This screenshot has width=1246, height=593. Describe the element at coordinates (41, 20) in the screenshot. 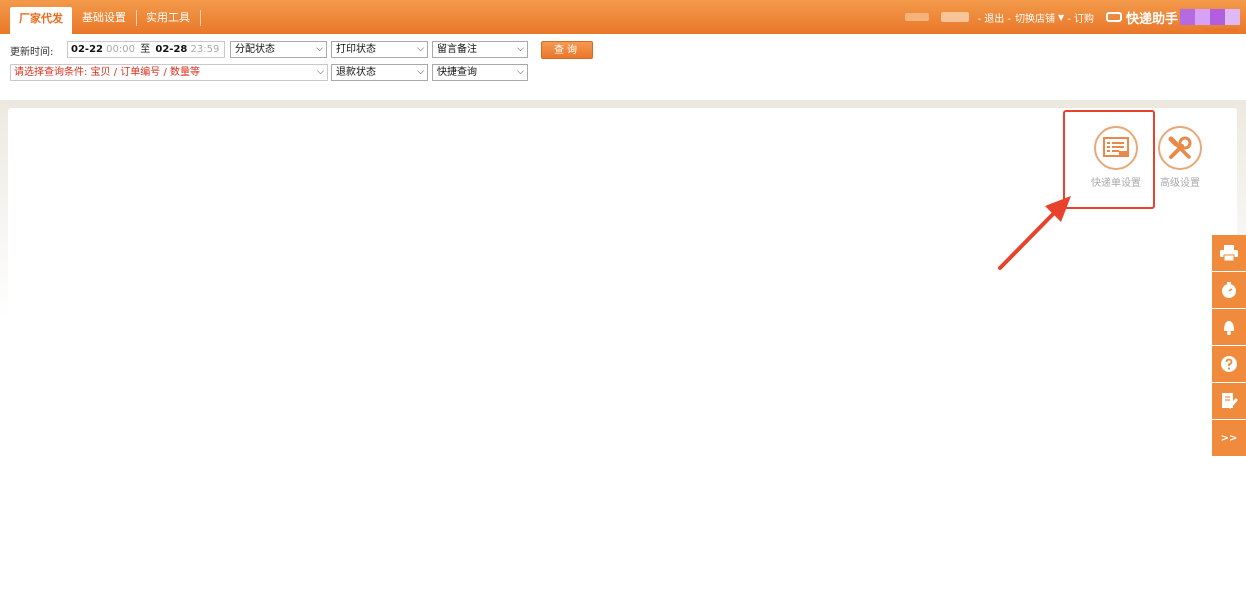

I see `tab-factory-shipping: 厂家代发` at that location.